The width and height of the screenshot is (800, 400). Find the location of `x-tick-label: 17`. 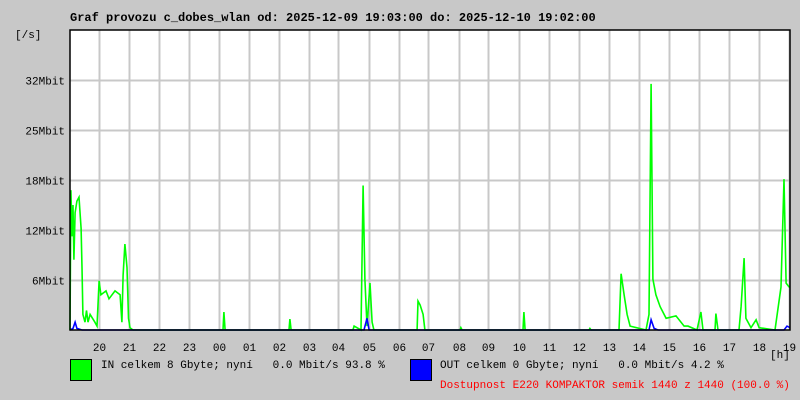

x-tick-label: 17 is located at coordinates (729, 349).